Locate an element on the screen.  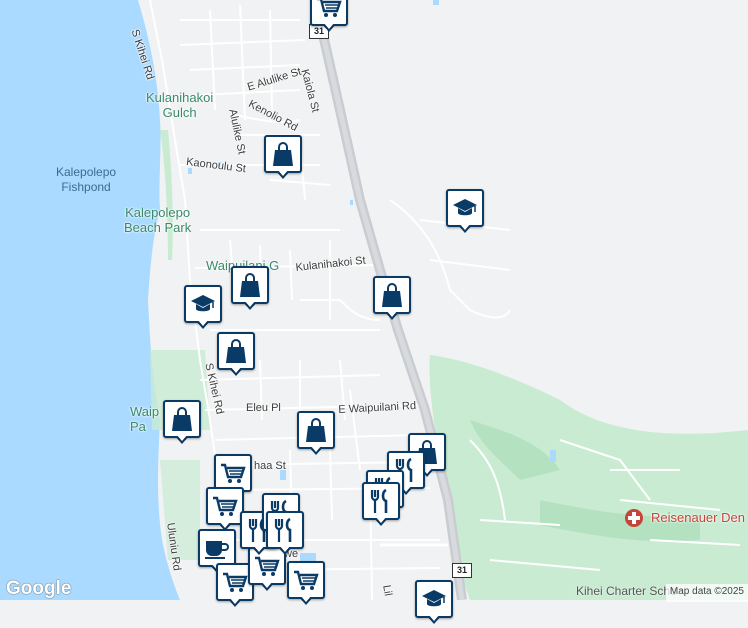
place-label-kalepolepo-beach-park: Kalepolepo Beach Park is located at coordinates (158, 220).